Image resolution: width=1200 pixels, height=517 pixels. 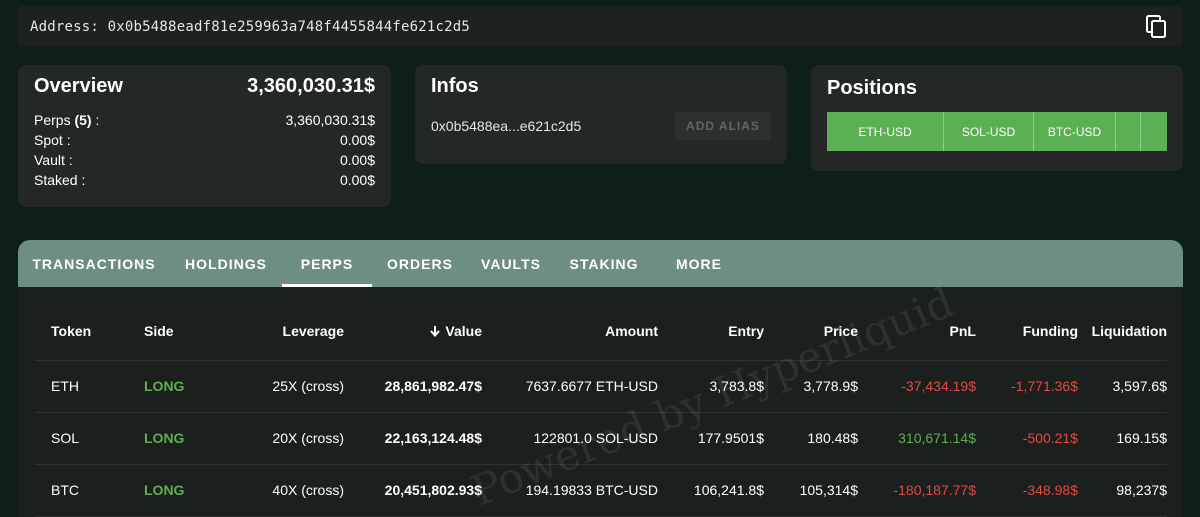 I want to click on cell-pnl: -180,187.77$, so click(x=917, y=490).